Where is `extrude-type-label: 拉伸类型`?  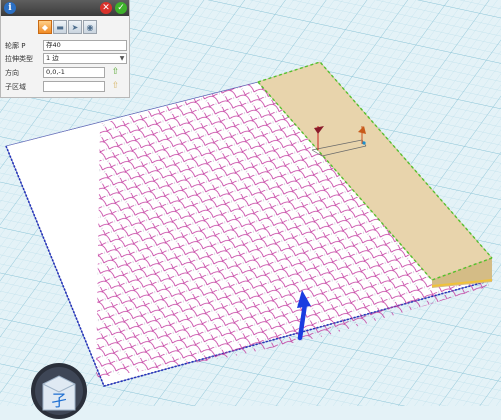 extrude-type-label: 拉伸类型 is located at coordinates (19, 59).